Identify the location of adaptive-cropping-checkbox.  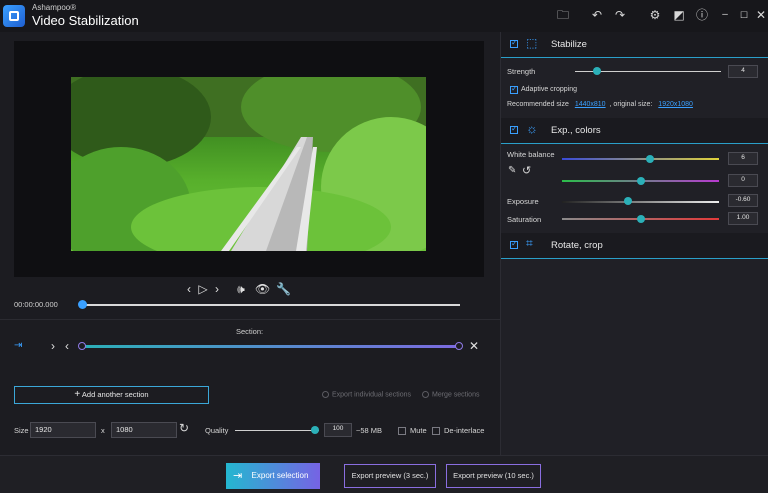
(514, 89).